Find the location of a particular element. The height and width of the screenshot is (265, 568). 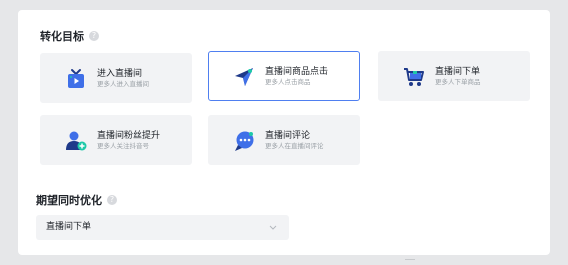

goal-card-text: 直播间下单 更多人下单商品 is located at coordinates (480, 76).